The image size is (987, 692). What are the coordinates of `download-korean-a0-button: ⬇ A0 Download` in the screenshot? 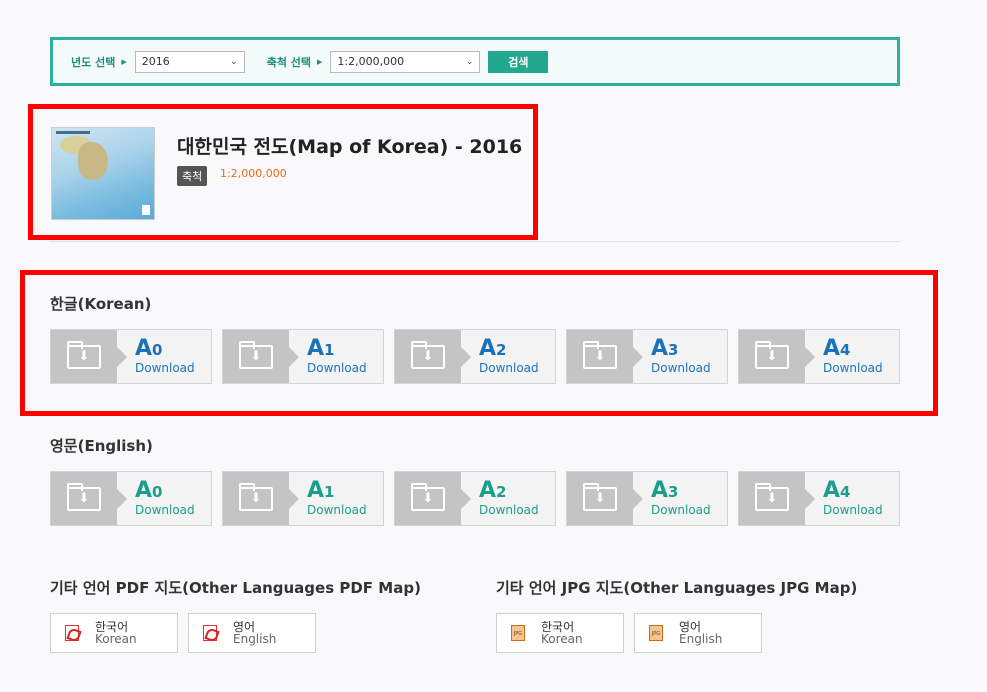 It's located at (131, 356).